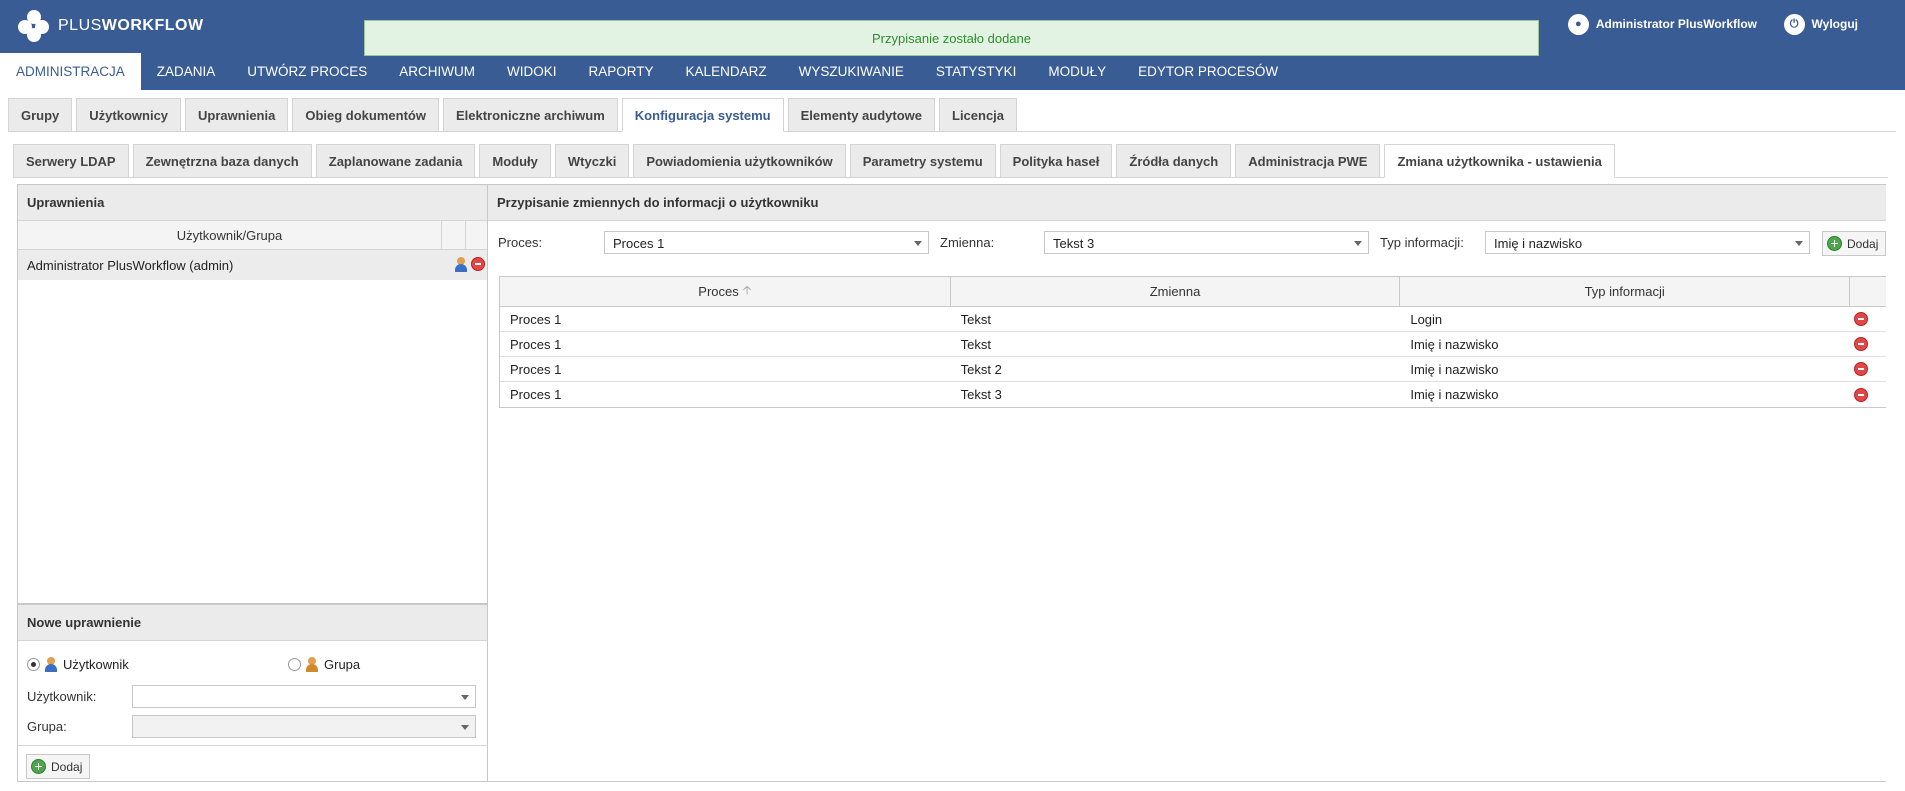  I want to click on radio-user, so click(33, 664).